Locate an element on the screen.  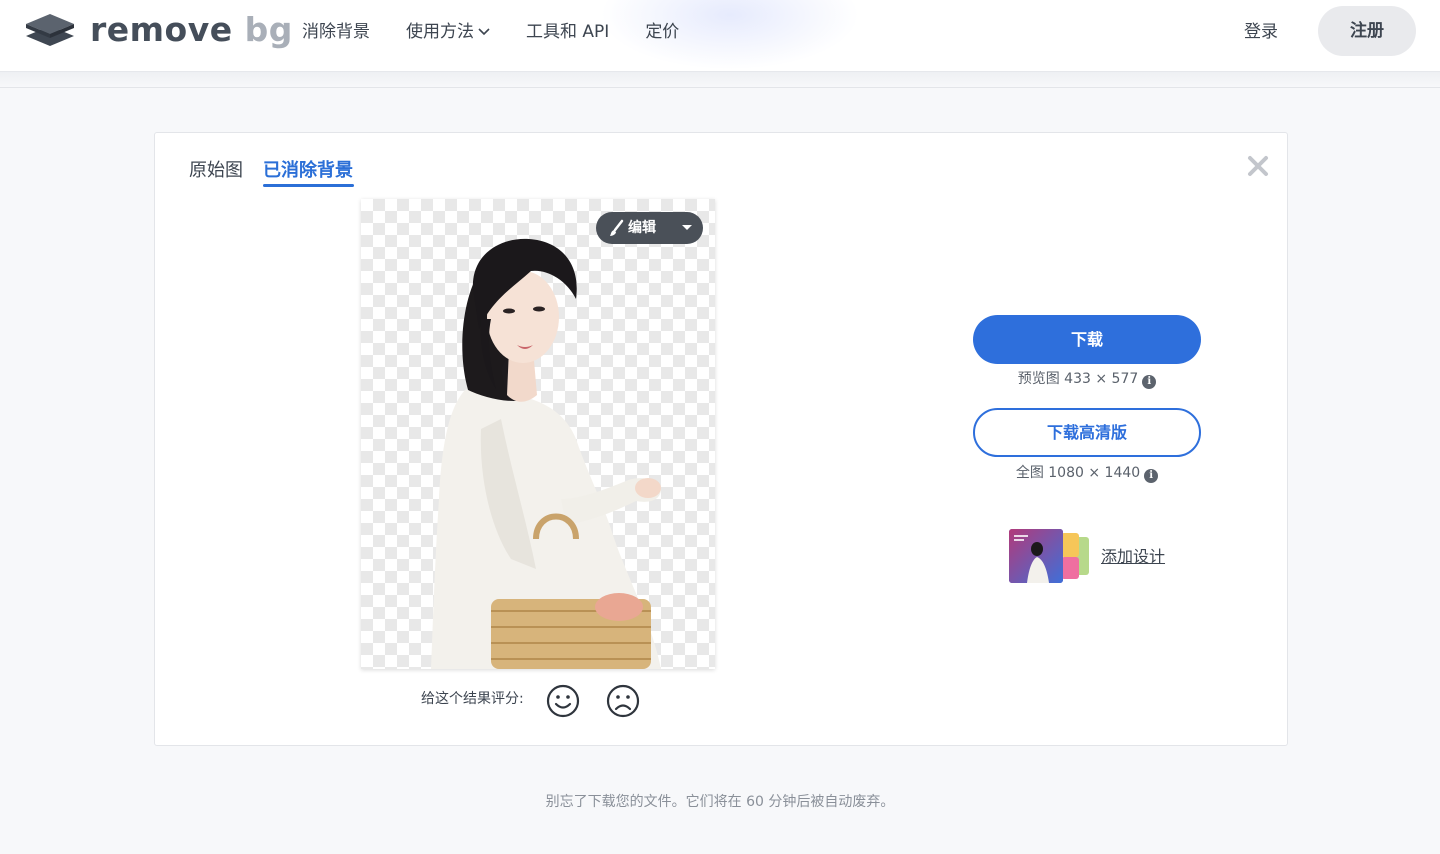
file-expiry-note: 别忘了下载您的文件。它们将在 60 分钟后被自动废弃。 is located at coordinates (720, 802).